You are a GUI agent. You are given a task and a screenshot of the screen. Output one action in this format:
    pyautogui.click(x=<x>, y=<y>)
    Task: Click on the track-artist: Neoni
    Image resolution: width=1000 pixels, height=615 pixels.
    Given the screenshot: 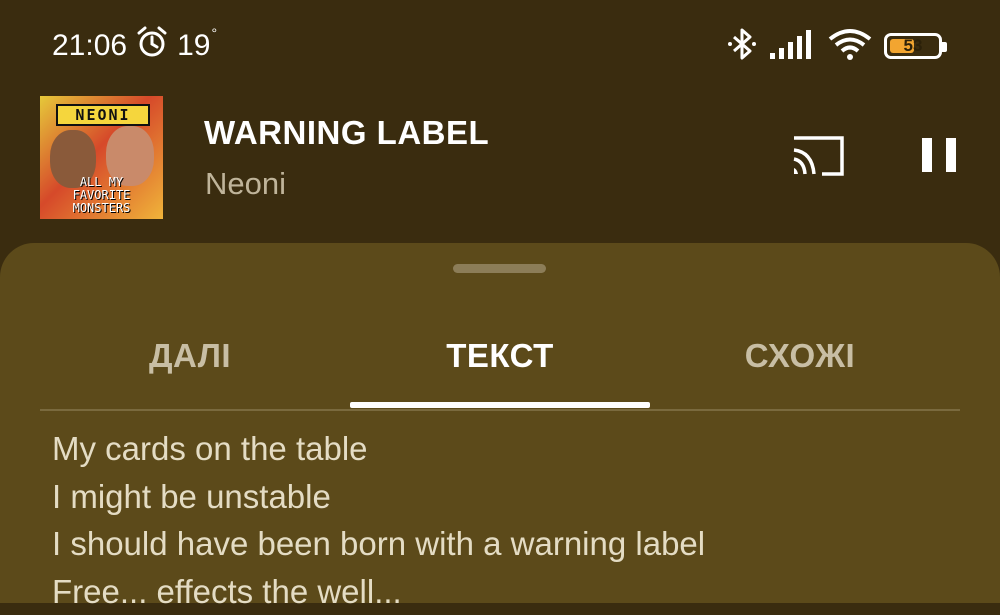 What is the action you would take?
    pyautogui.click(x=245, y=184)
    